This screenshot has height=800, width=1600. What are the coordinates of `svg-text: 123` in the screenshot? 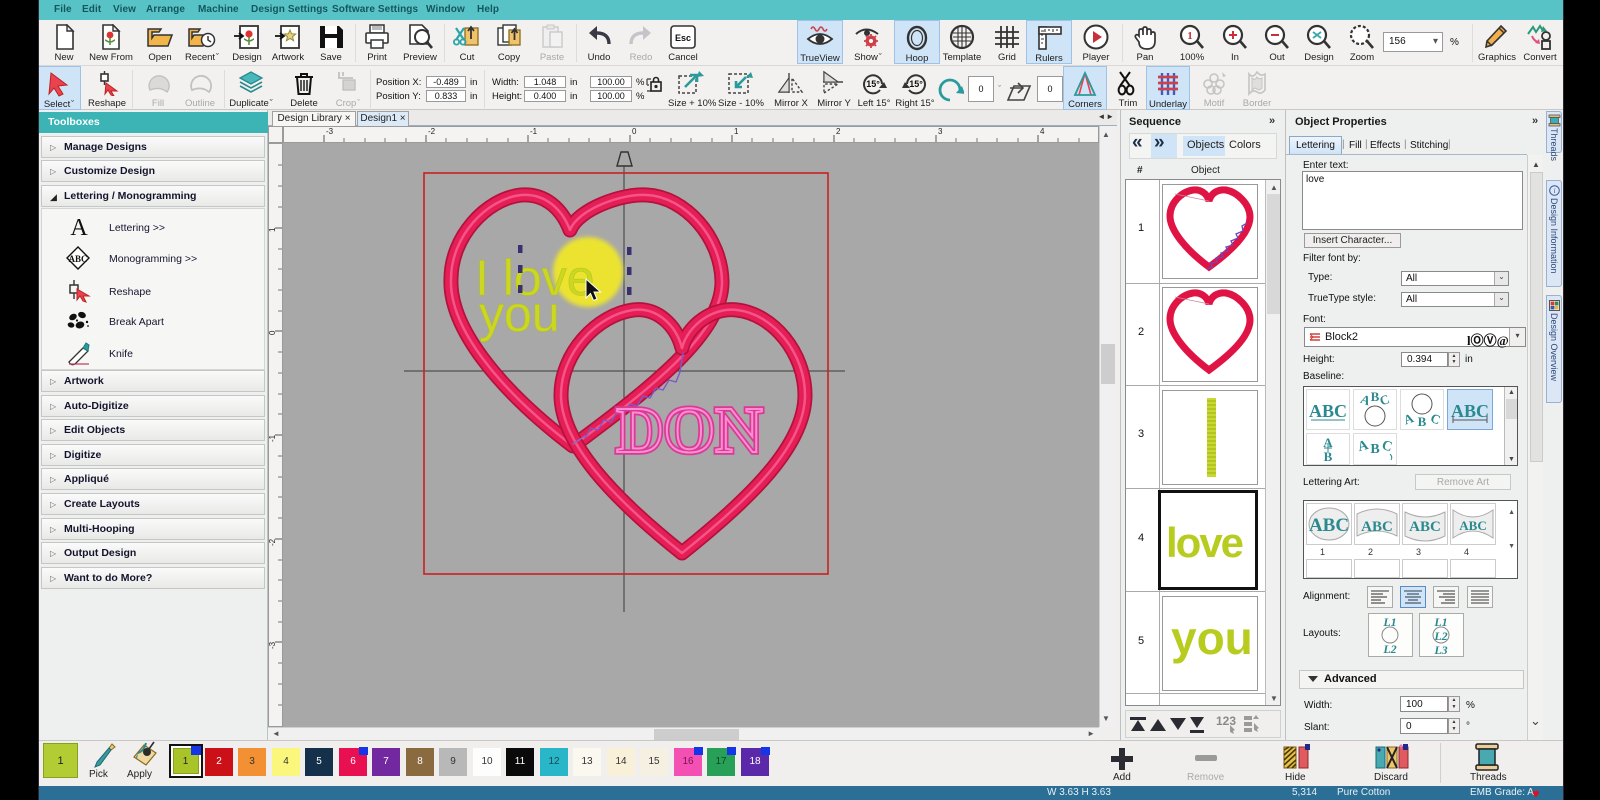 It's located at (1226, 721).